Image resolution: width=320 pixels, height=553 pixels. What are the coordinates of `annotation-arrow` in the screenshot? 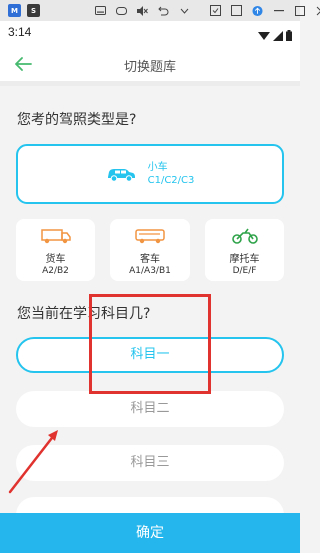 It's located at (33, 462).